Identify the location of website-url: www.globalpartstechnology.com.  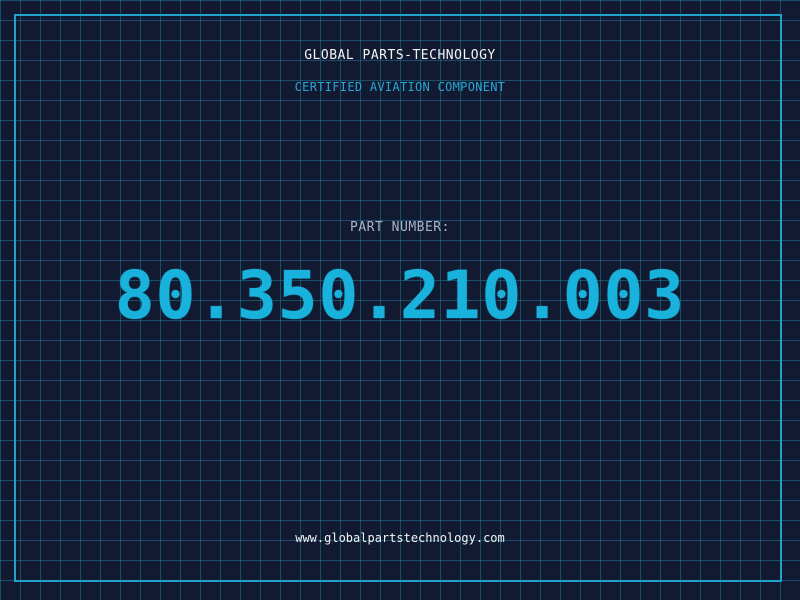
(400, 538).